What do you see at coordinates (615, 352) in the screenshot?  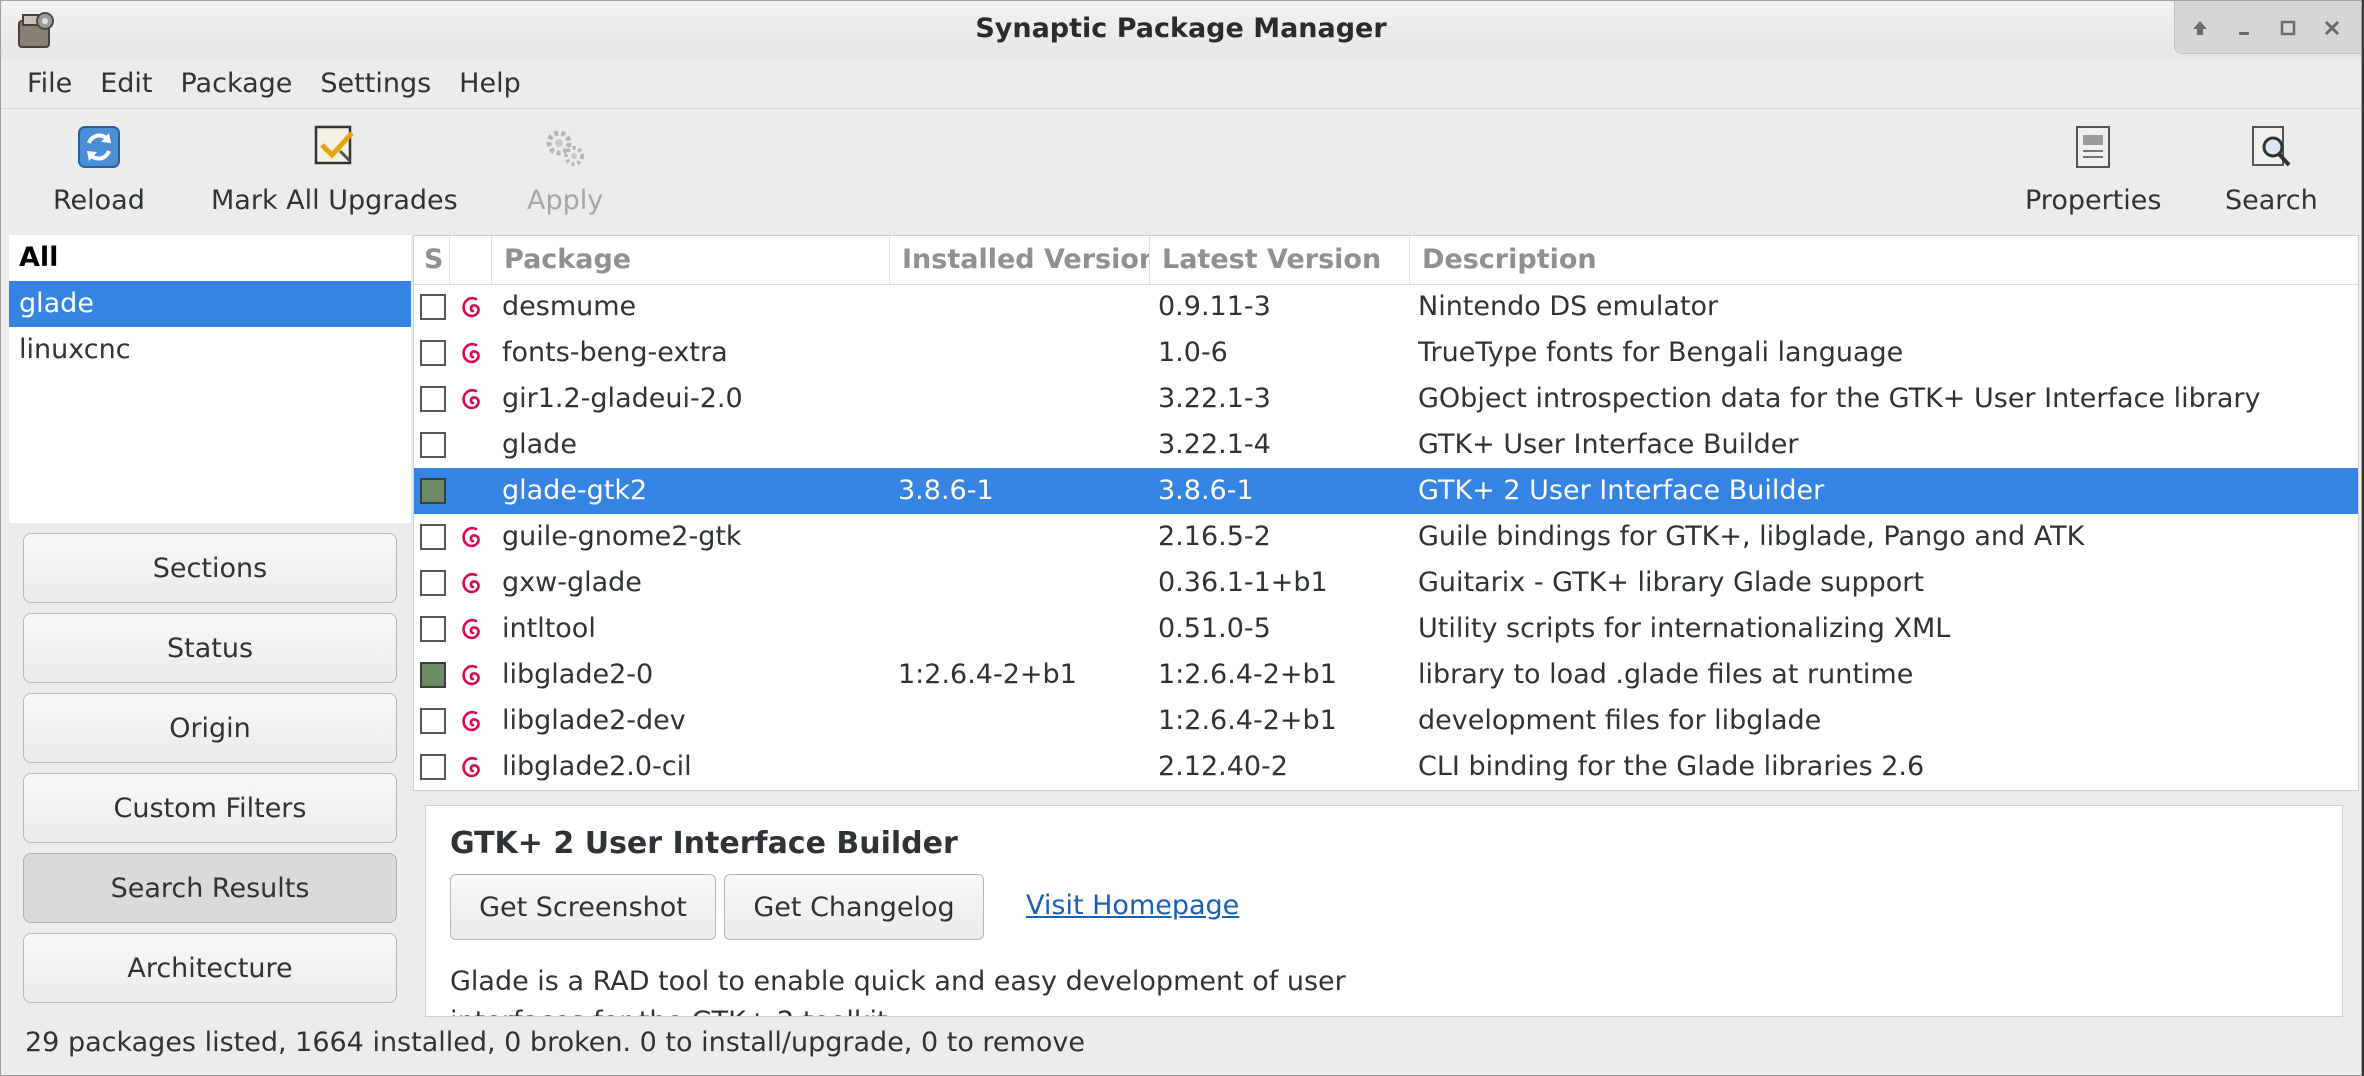 I see `package-name: fonts-beng-extra` at bounding box center [615, 352].